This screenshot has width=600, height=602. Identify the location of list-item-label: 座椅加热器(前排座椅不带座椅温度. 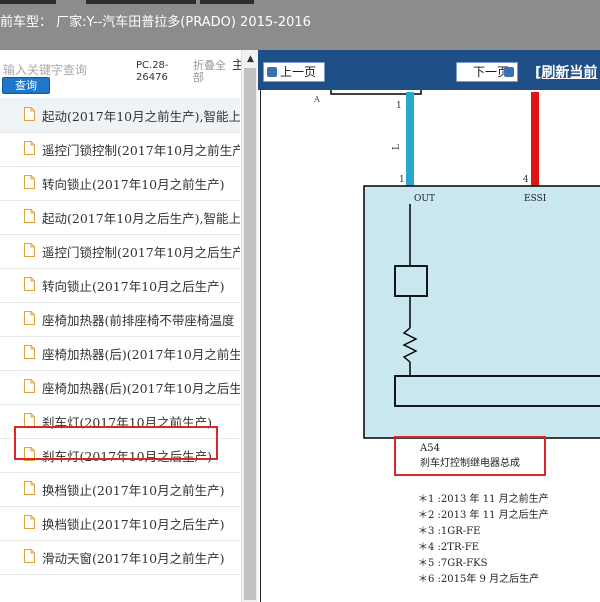
(138, 320).